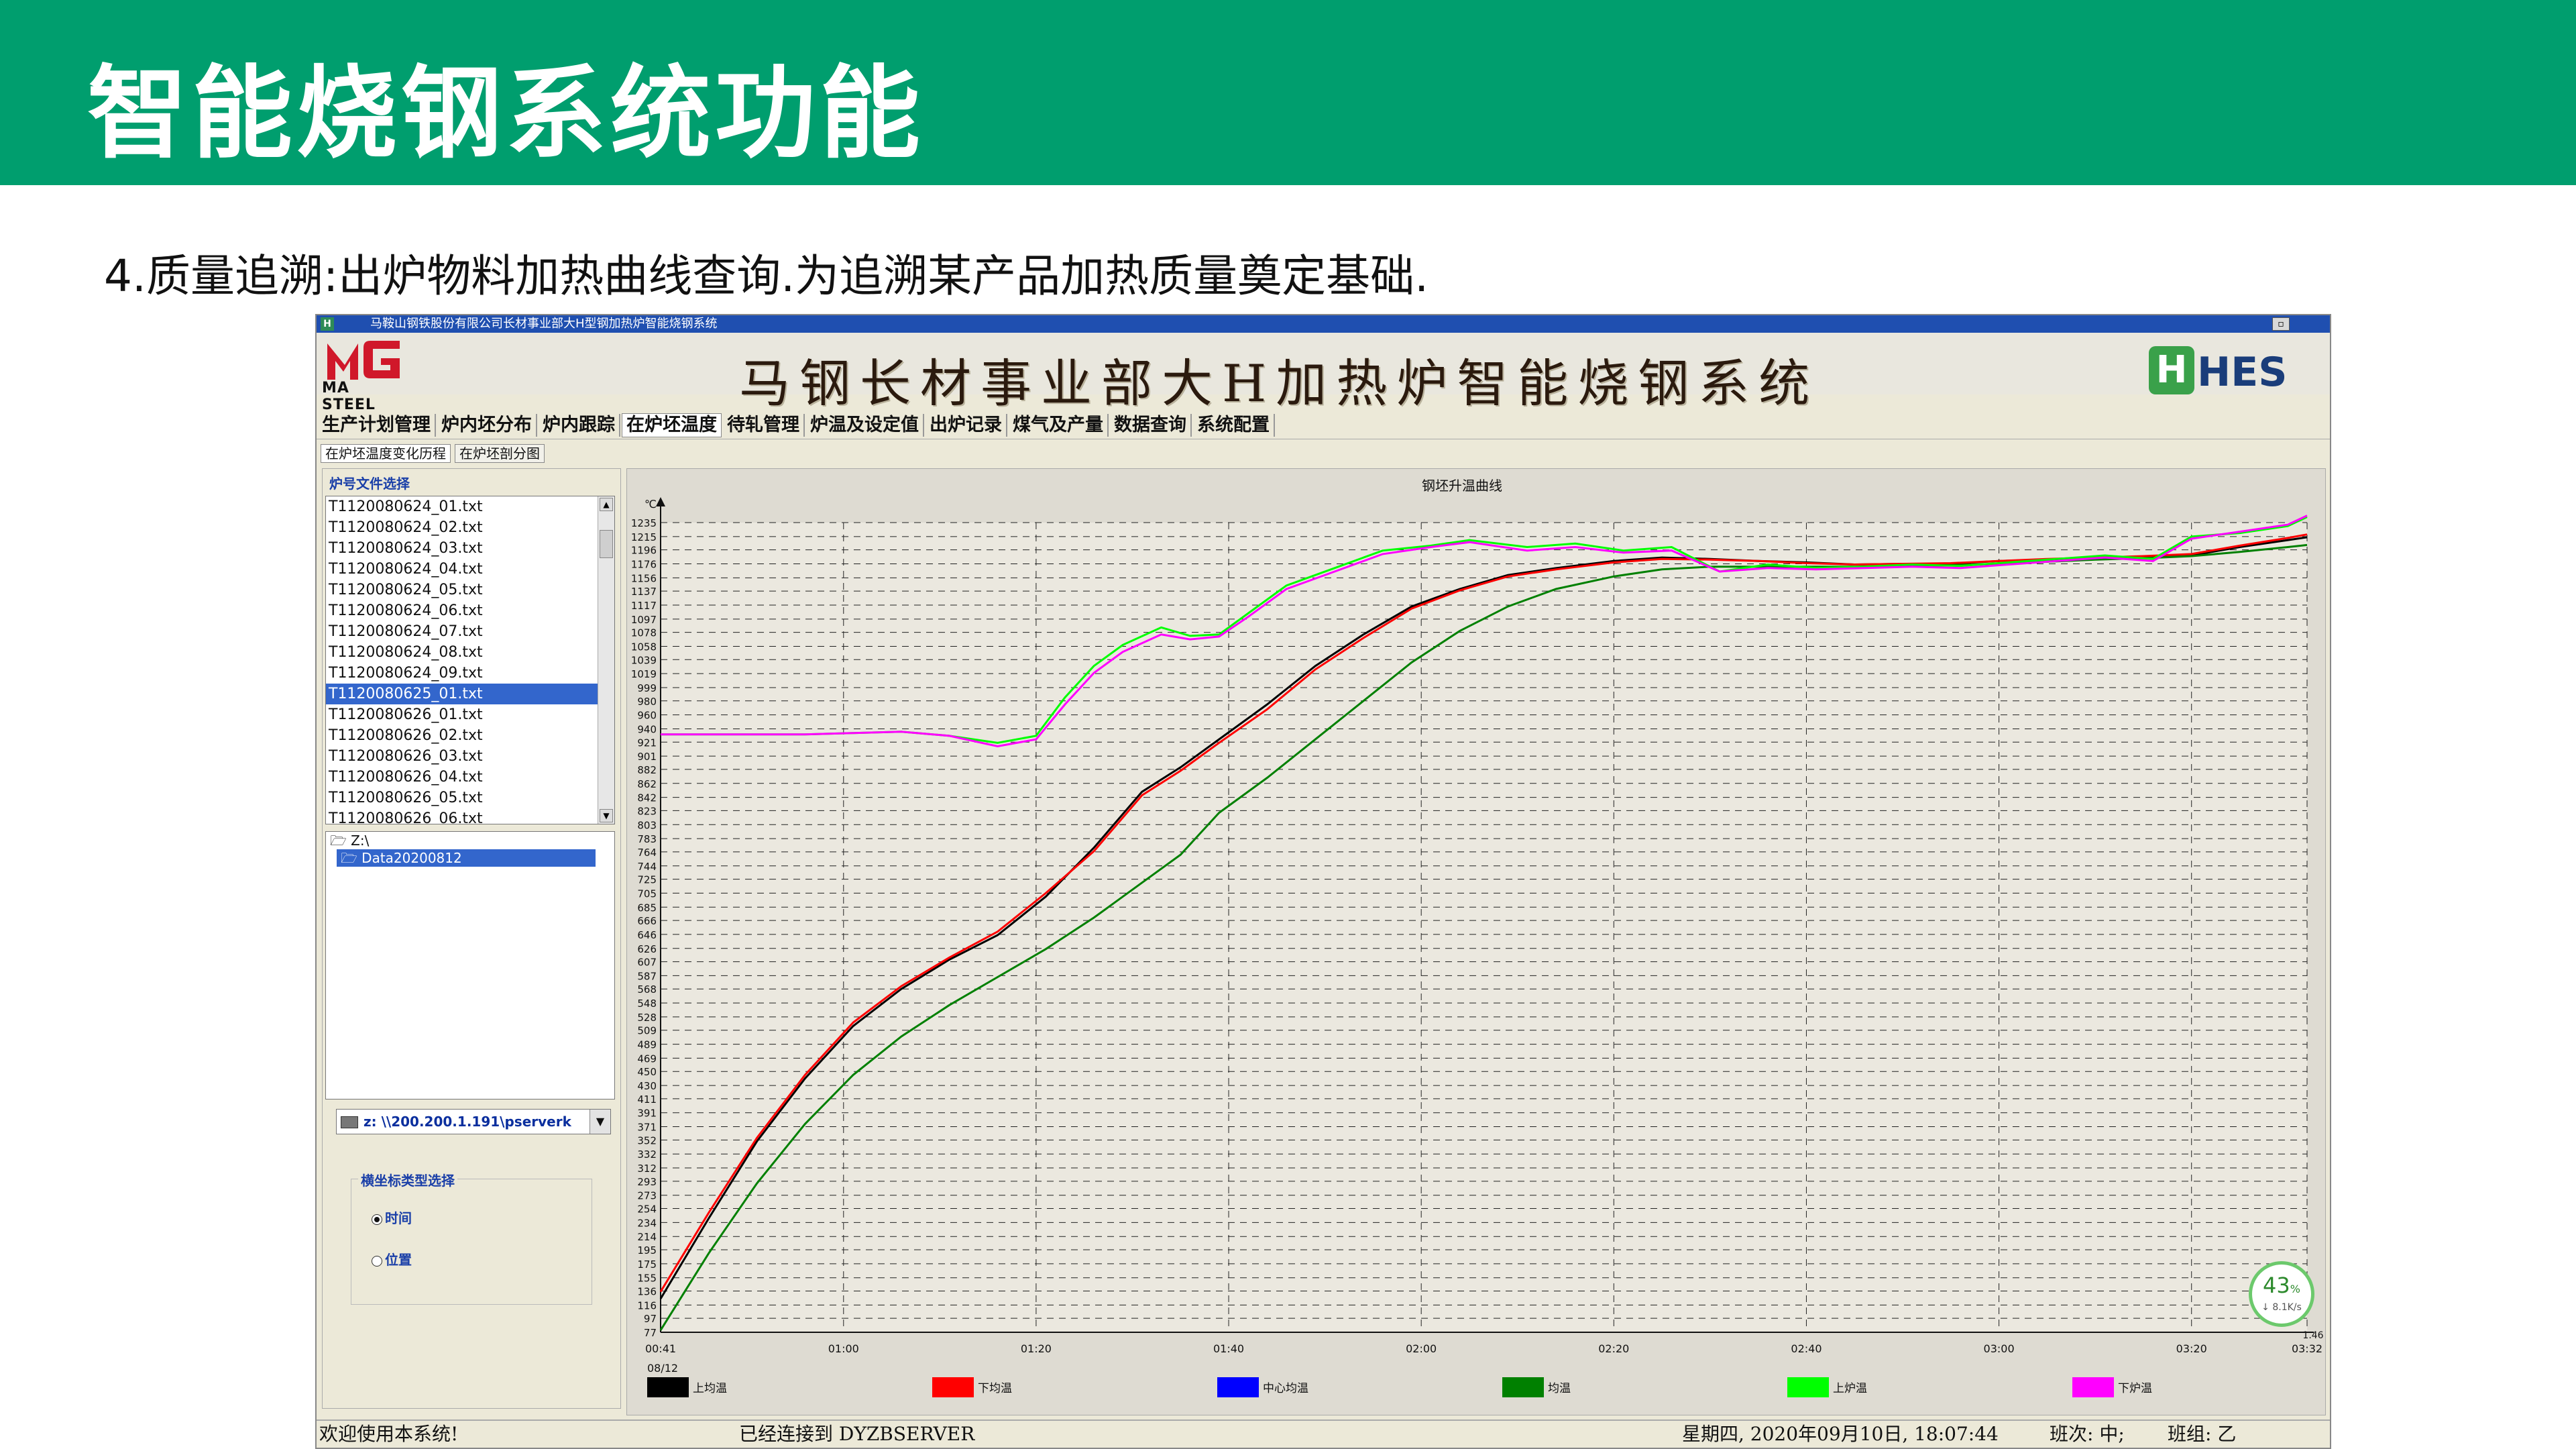 This screenshot has height=1449, width=2576. What do you see at coordinates (487, 425) in the screenshot?
I see `menu-billet-distribution: 炉内坯分布` at bounding box center [487, 425].